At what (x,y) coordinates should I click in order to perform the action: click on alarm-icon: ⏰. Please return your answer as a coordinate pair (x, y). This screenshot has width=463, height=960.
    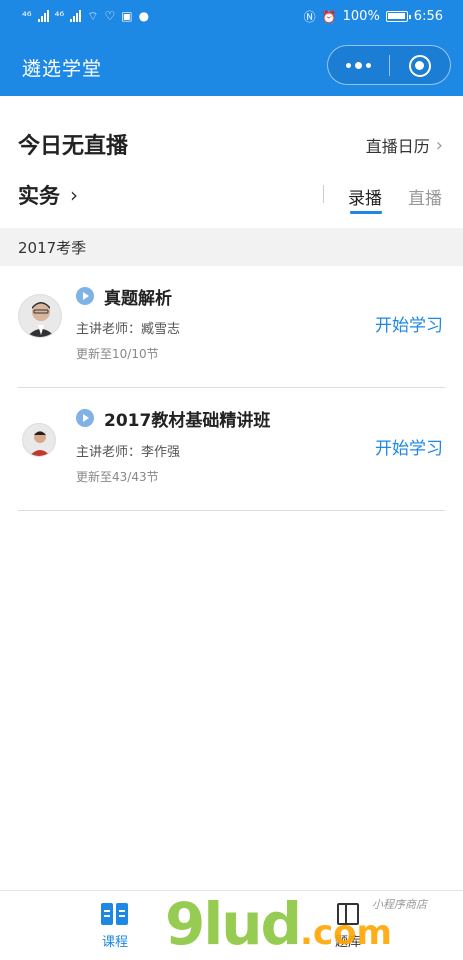
    Looking at the image, I should click on (329, 16).